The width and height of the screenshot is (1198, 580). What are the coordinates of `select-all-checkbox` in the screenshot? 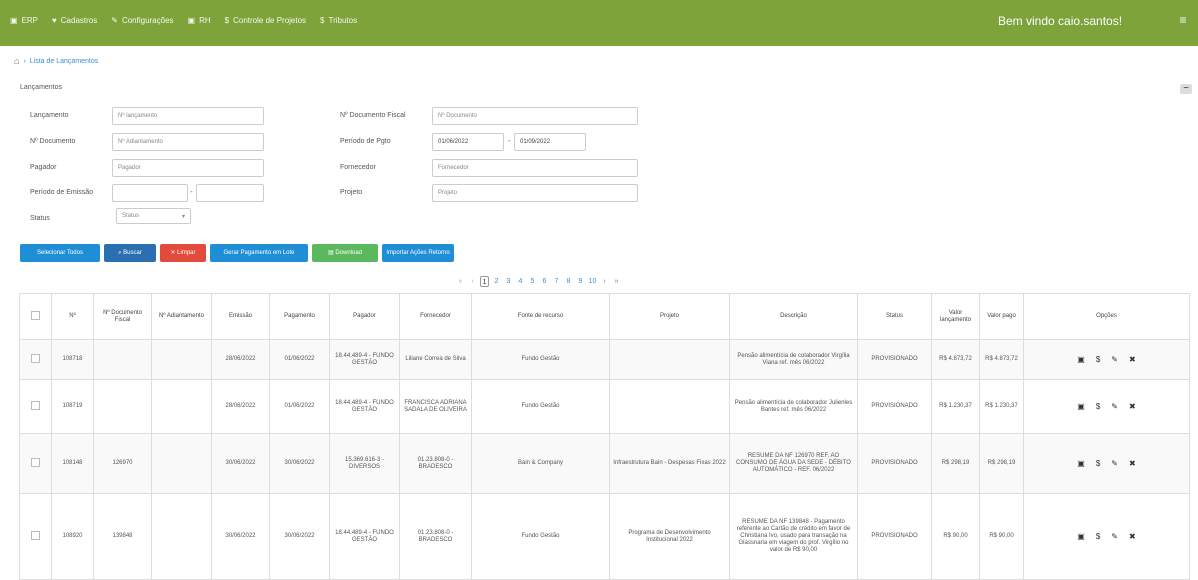 It's located at (35, 315).